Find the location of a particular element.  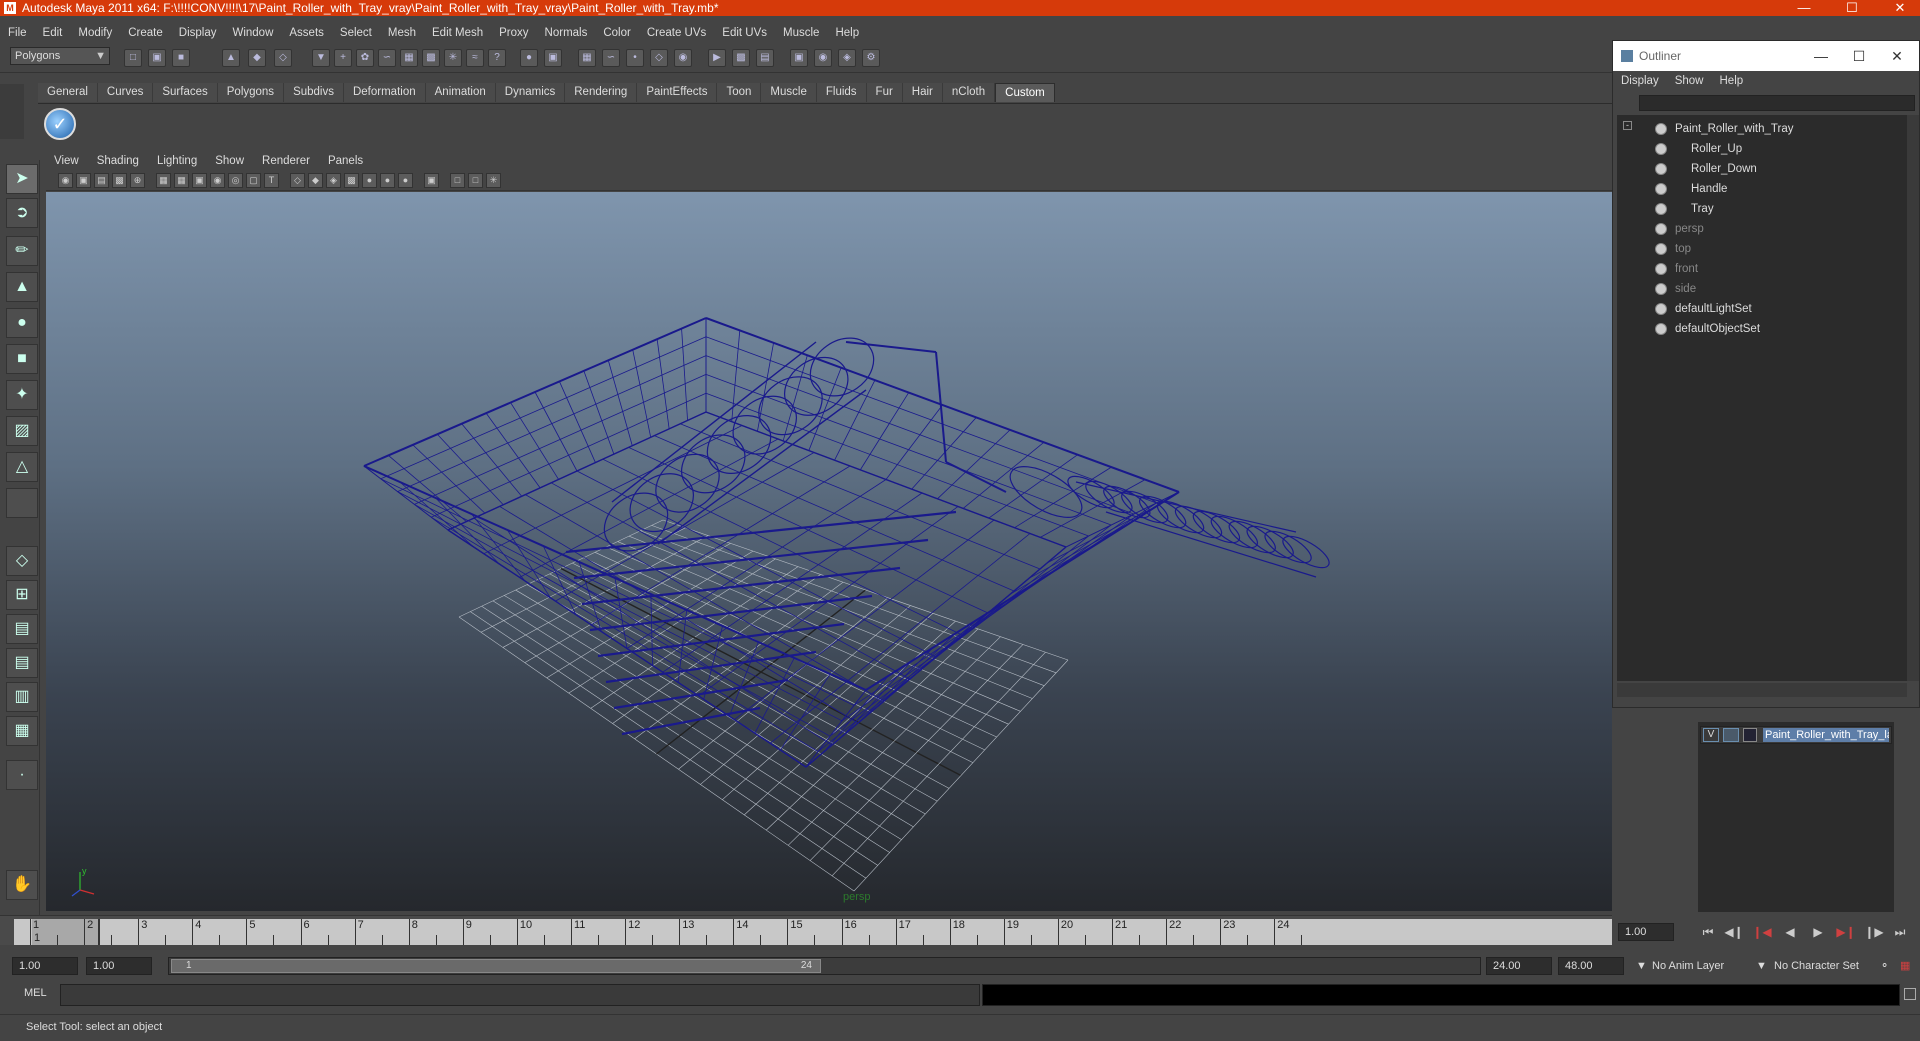

current-frame-field: 1.00 is located at coordinates (1646, 932).